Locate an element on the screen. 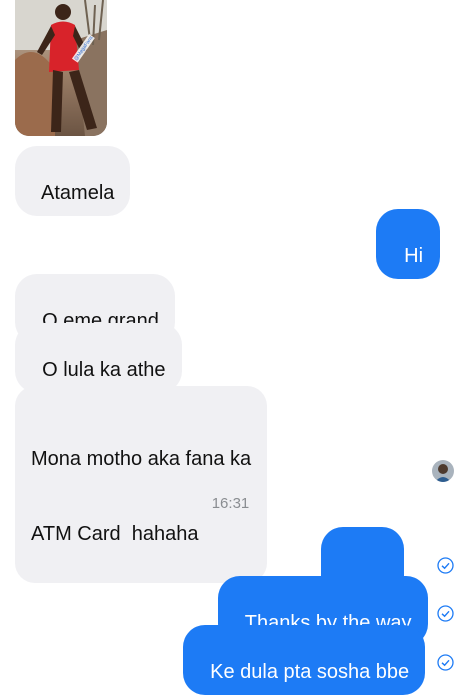 The height and width of the screenshot is (695, 461). outgoing-message: Ke dula pta sosha bbe is located at coordinates (304, 660).